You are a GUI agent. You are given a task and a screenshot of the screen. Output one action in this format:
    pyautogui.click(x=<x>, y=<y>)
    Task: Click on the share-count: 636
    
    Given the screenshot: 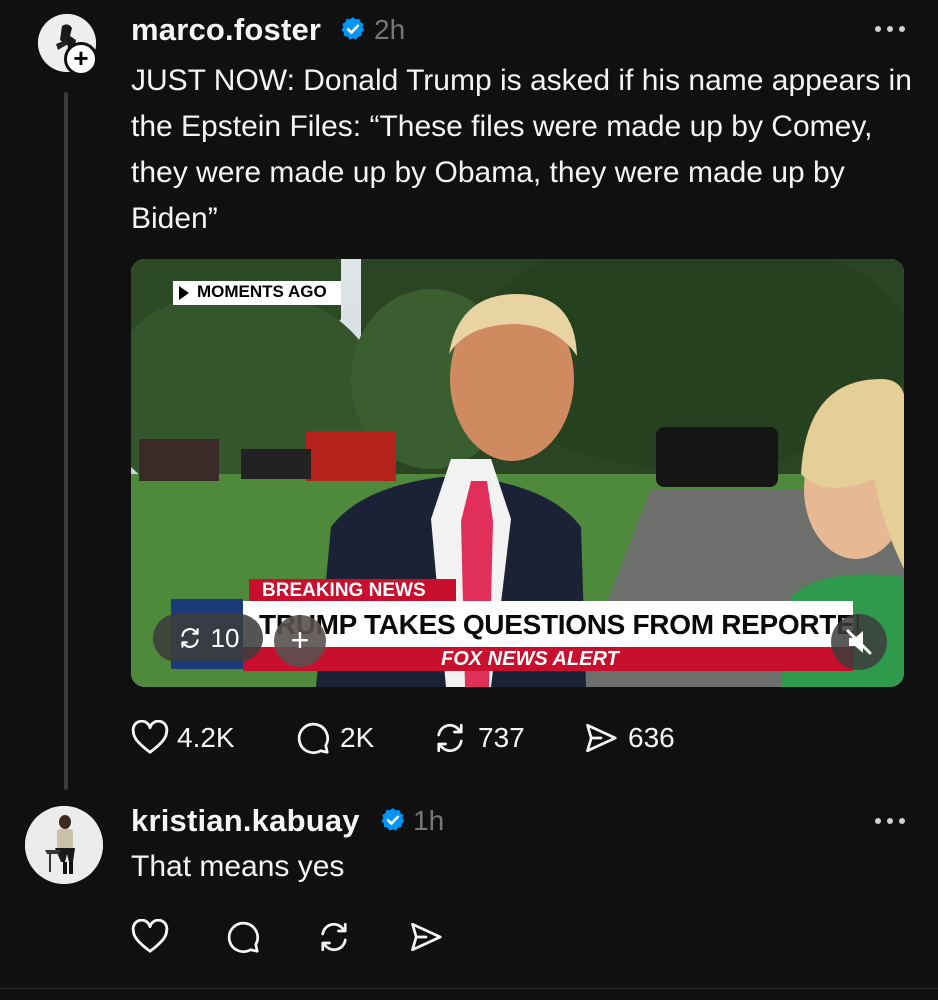 What is the action you would take?
    pyautogui.click(x=651, y=737)
    